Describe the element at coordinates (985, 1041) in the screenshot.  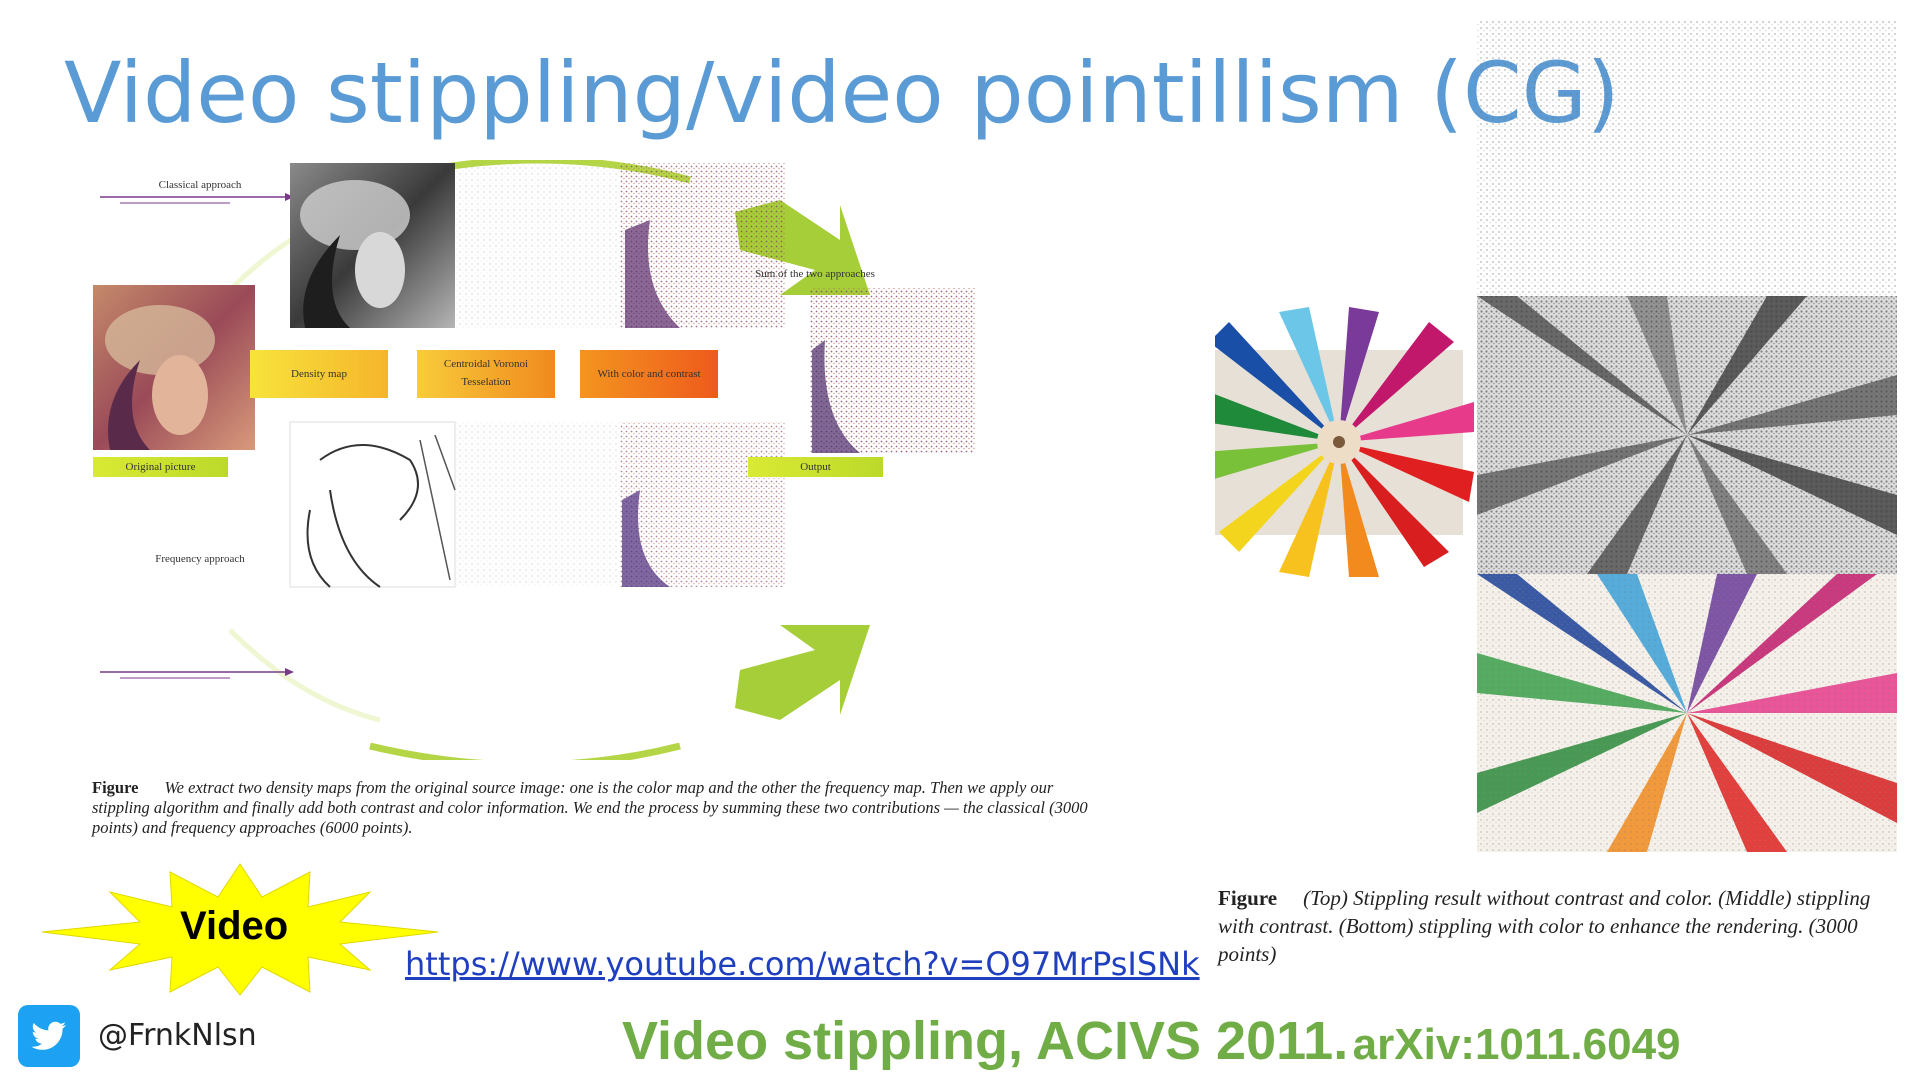
I see `citation-main: Video stippling, ACIVS 2011.` at that location.